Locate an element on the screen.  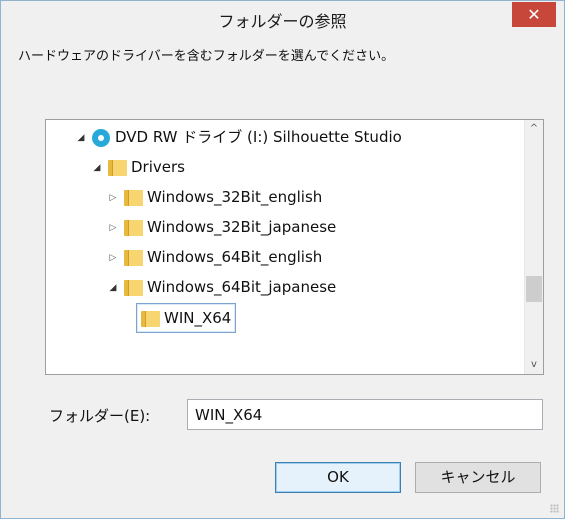
tree-item-label: WIN_X64 is located at coordinates (198, 318).